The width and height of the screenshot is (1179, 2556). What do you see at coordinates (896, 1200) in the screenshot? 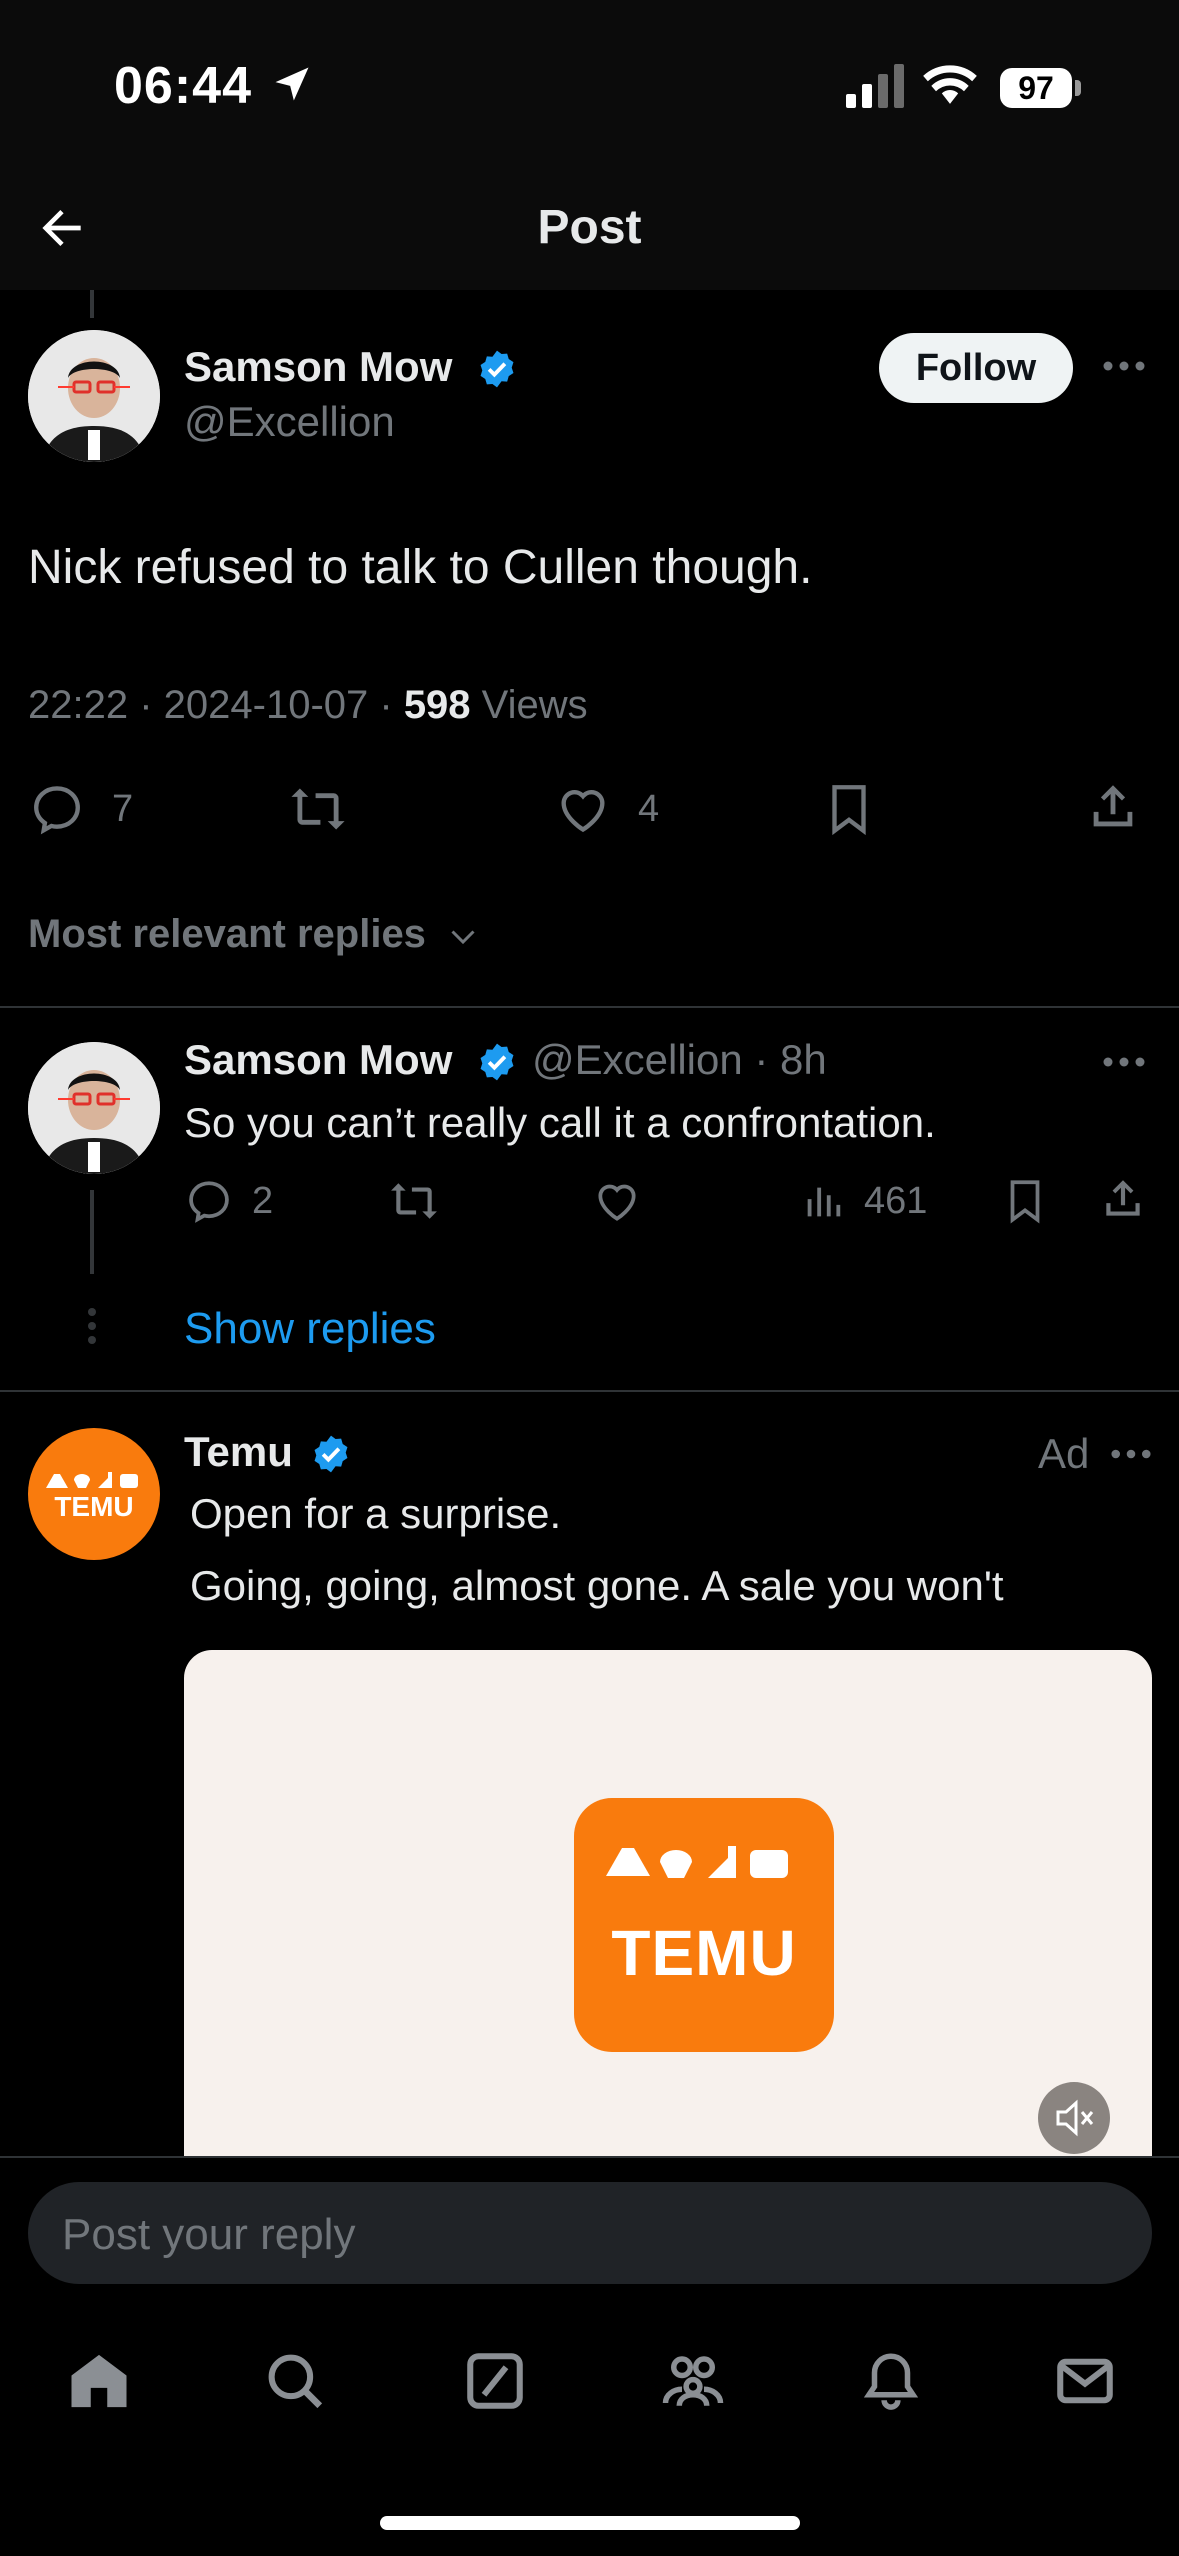
I see `reply-views-count: 461` at bounding box center [896, 1200].